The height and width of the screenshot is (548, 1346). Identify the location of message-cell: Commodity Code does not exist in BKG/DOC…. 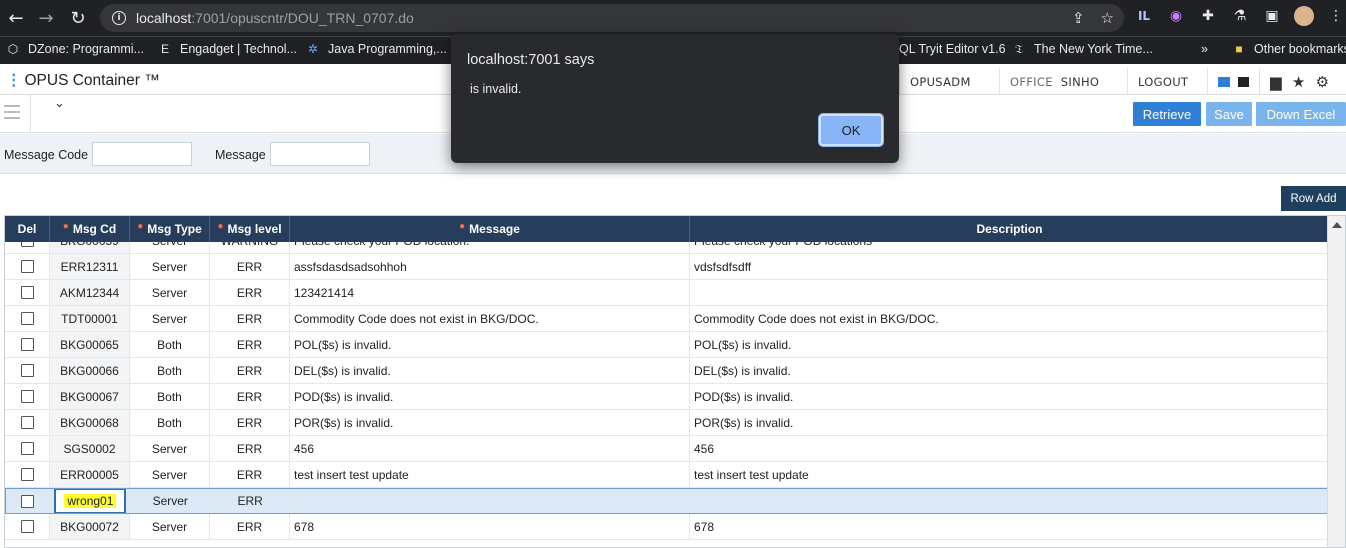
(490, 318).